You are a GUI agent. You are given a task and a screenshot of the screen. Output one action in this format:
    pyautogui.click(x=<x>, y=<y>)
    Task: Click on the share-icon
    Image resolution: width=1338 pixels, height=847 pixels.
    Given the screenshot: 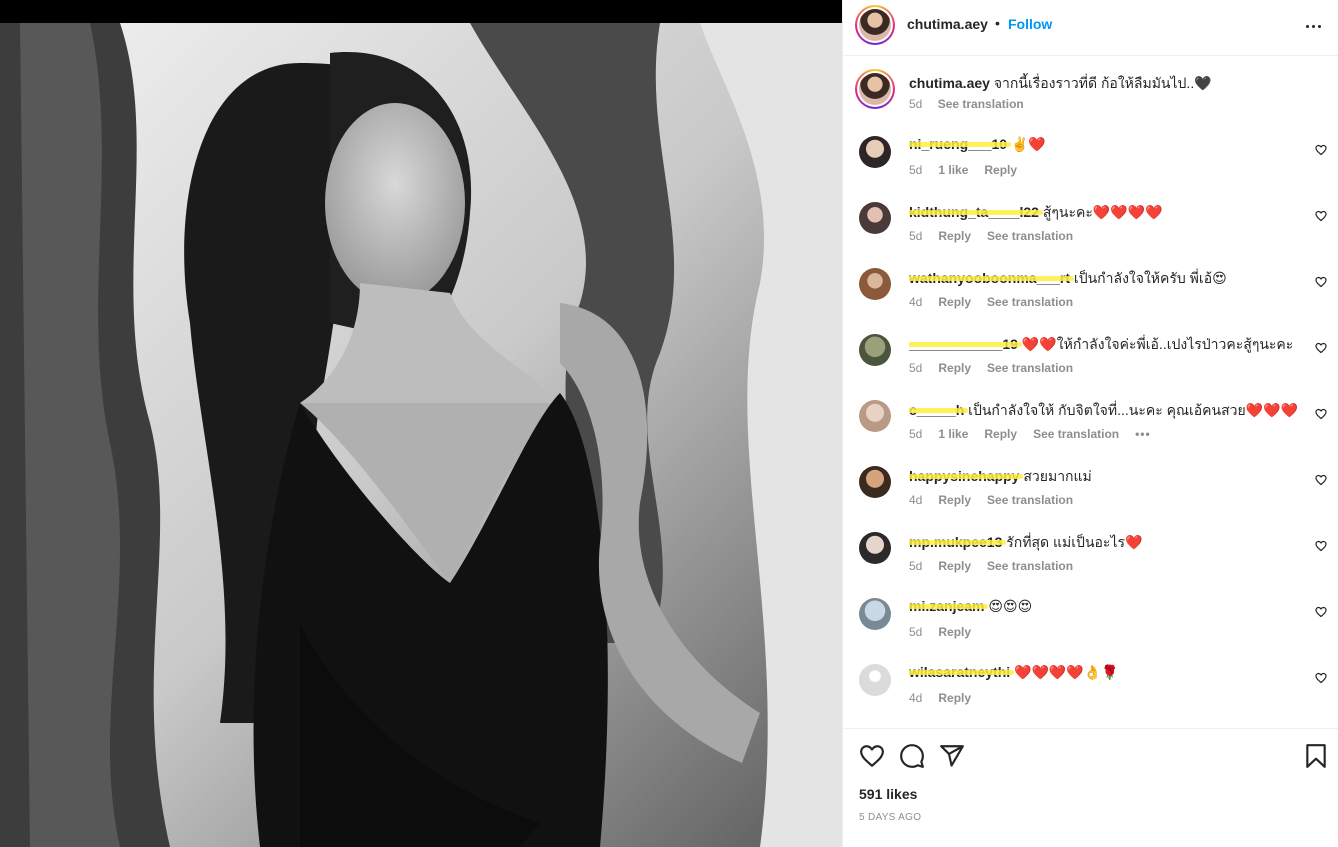 What is the action you would take?
    pyautogui.click(x=952, y=756)
    